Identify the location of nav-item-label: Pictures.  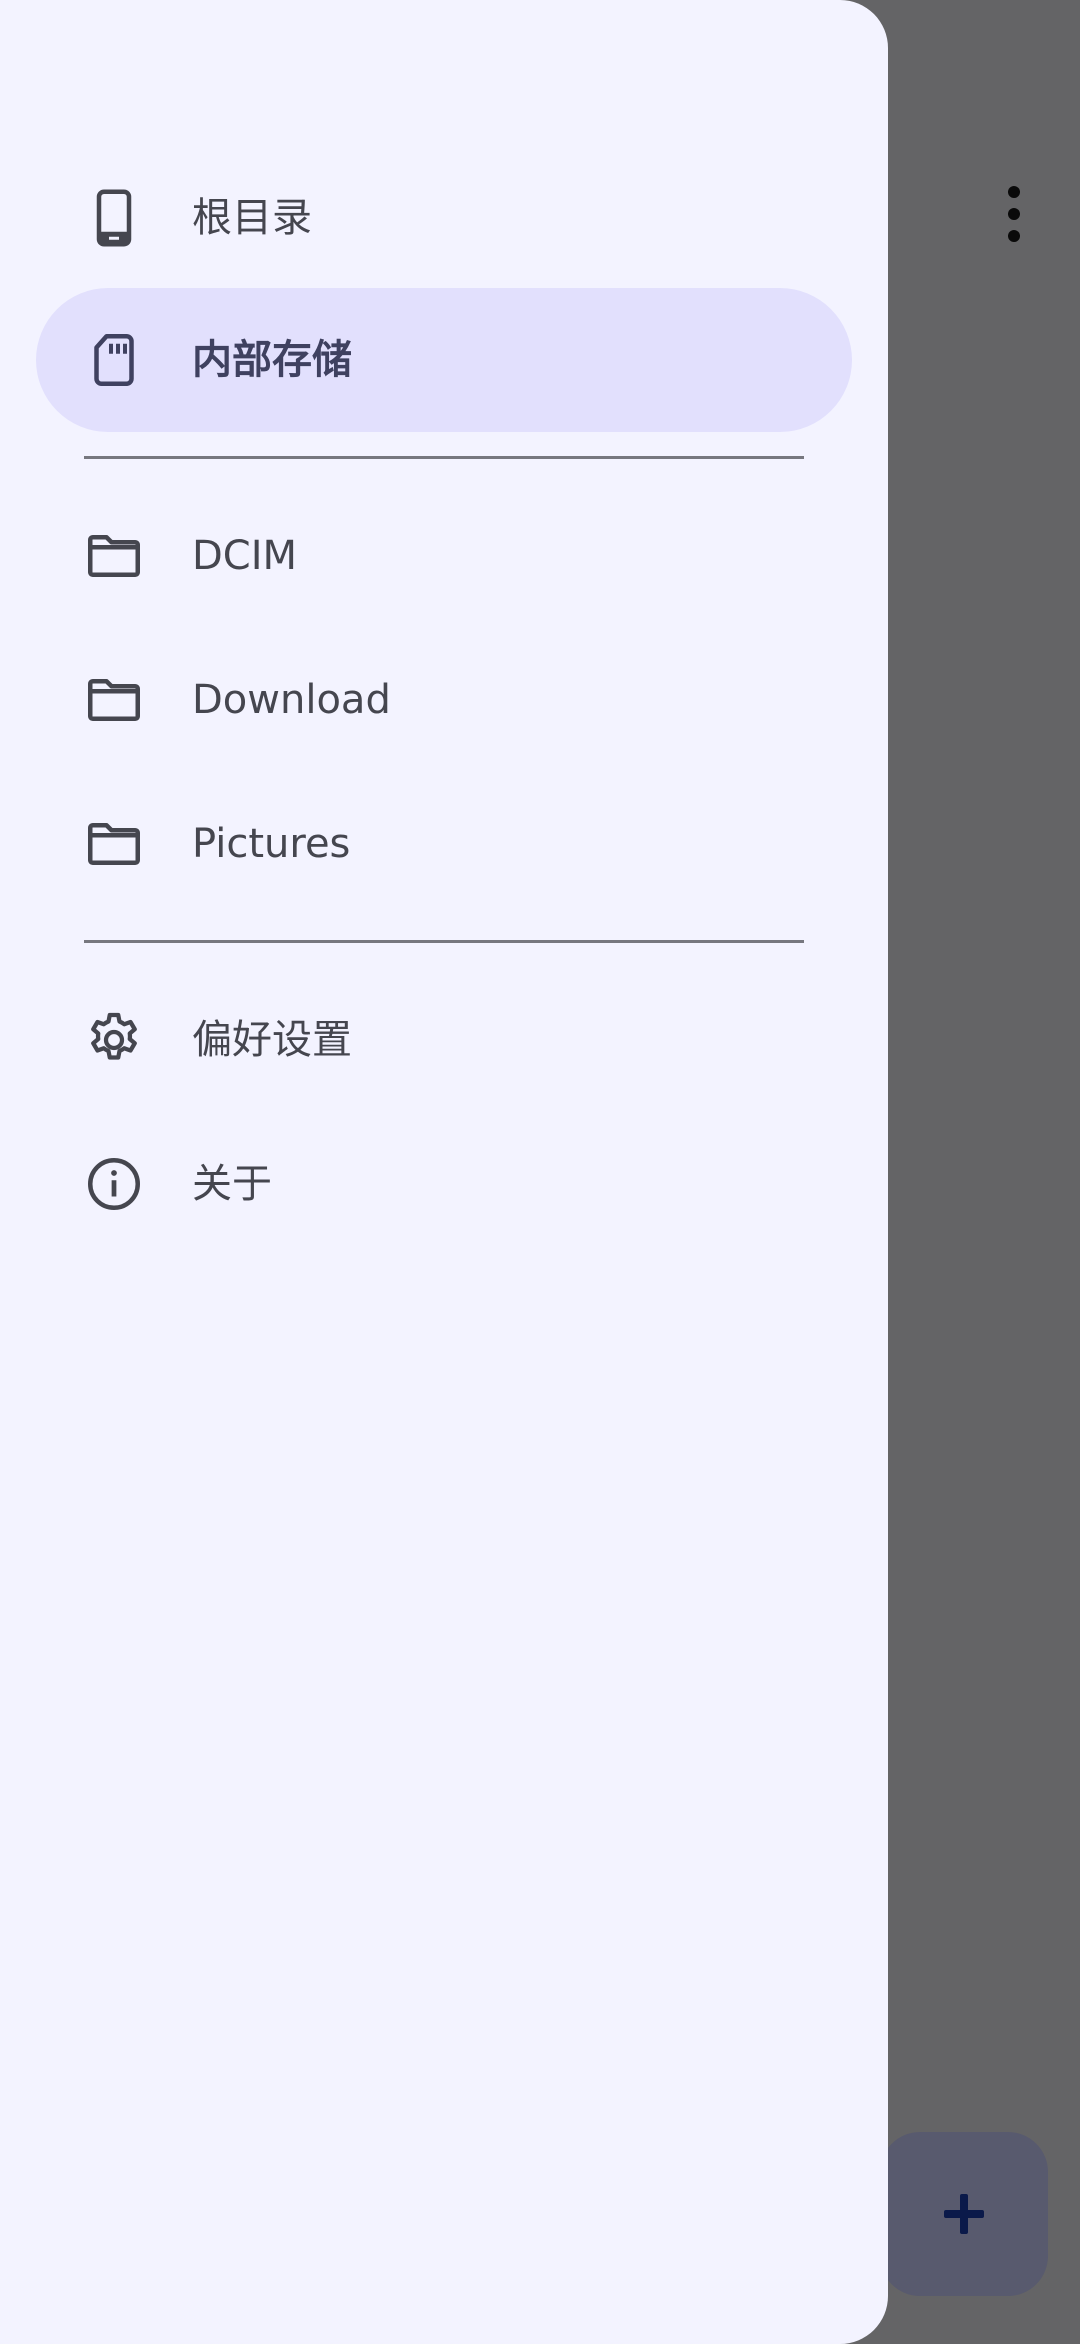
(271, 844).